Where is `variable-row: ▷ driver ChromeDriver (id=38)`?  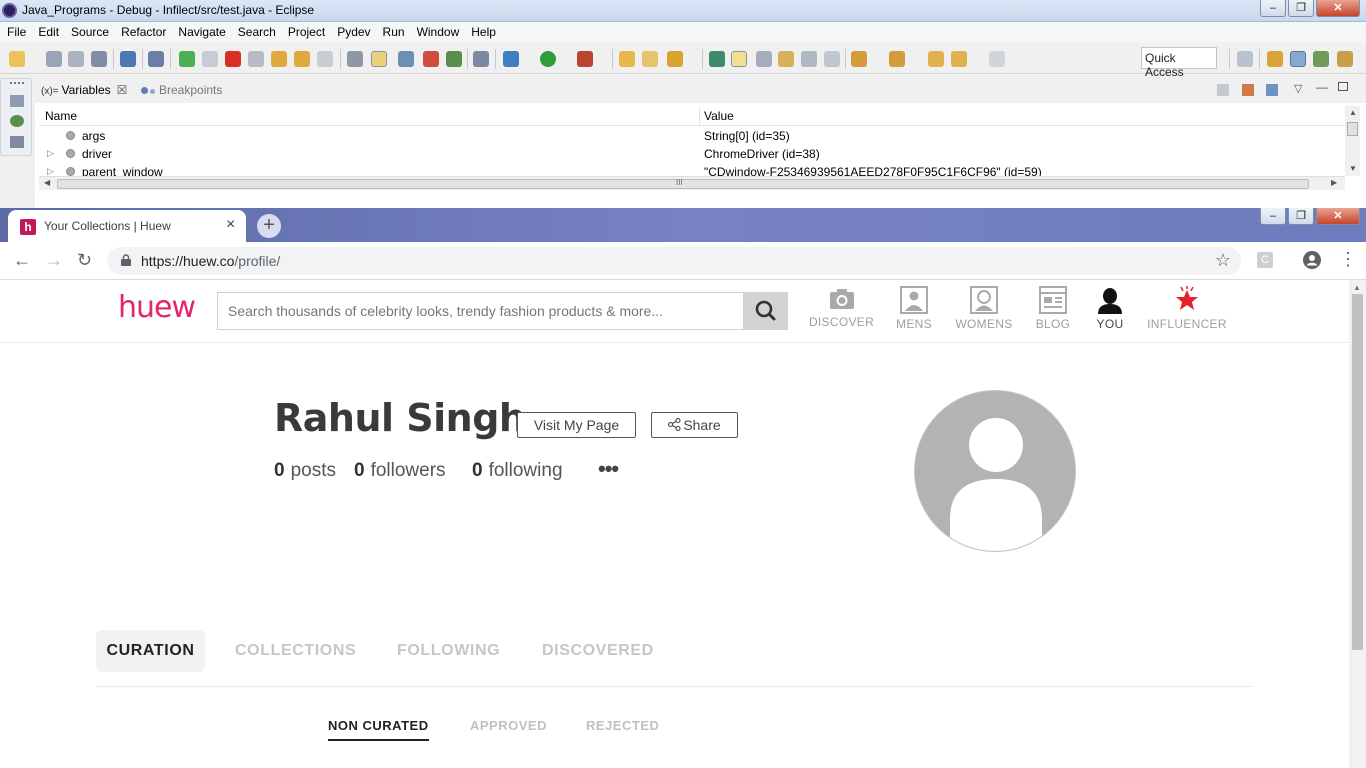
variable-row: ▷ driver ChromeDriver (id=38) is located at coordinates (692, 154).